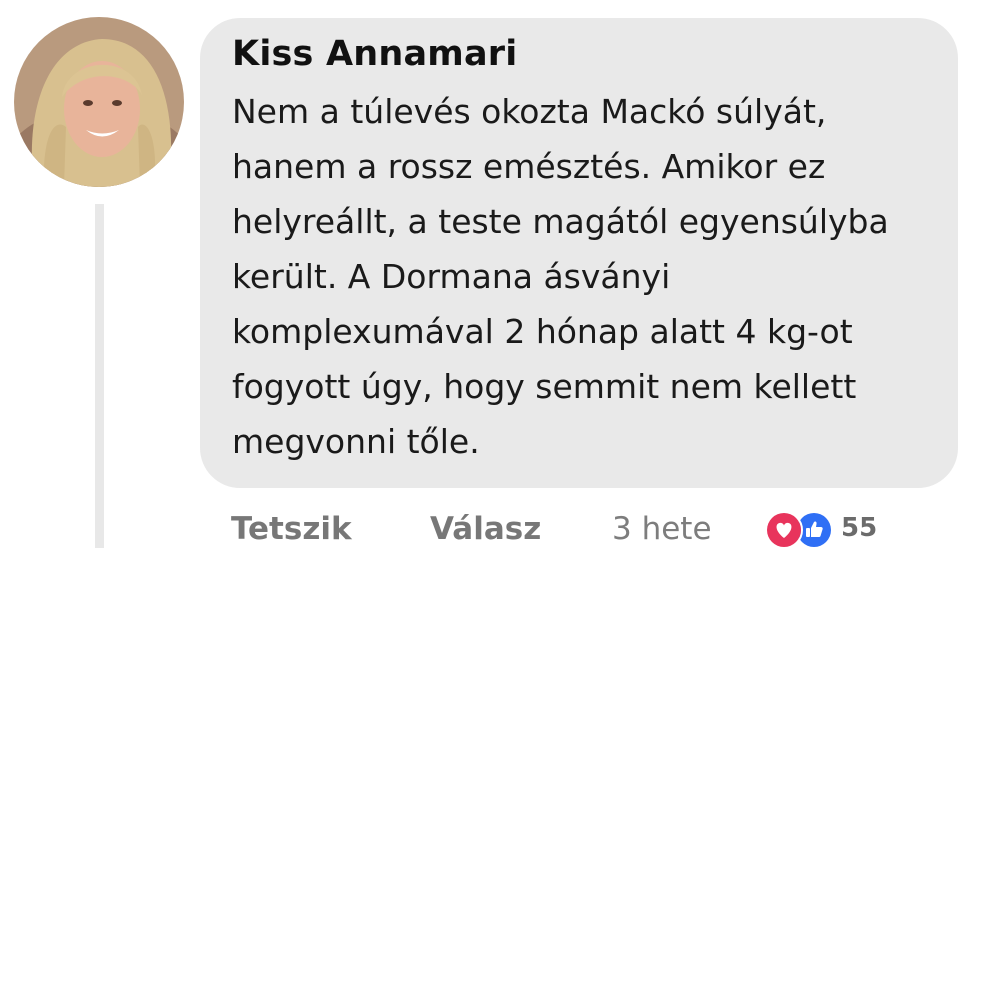  I want to click on avatar, so click(99, 102).